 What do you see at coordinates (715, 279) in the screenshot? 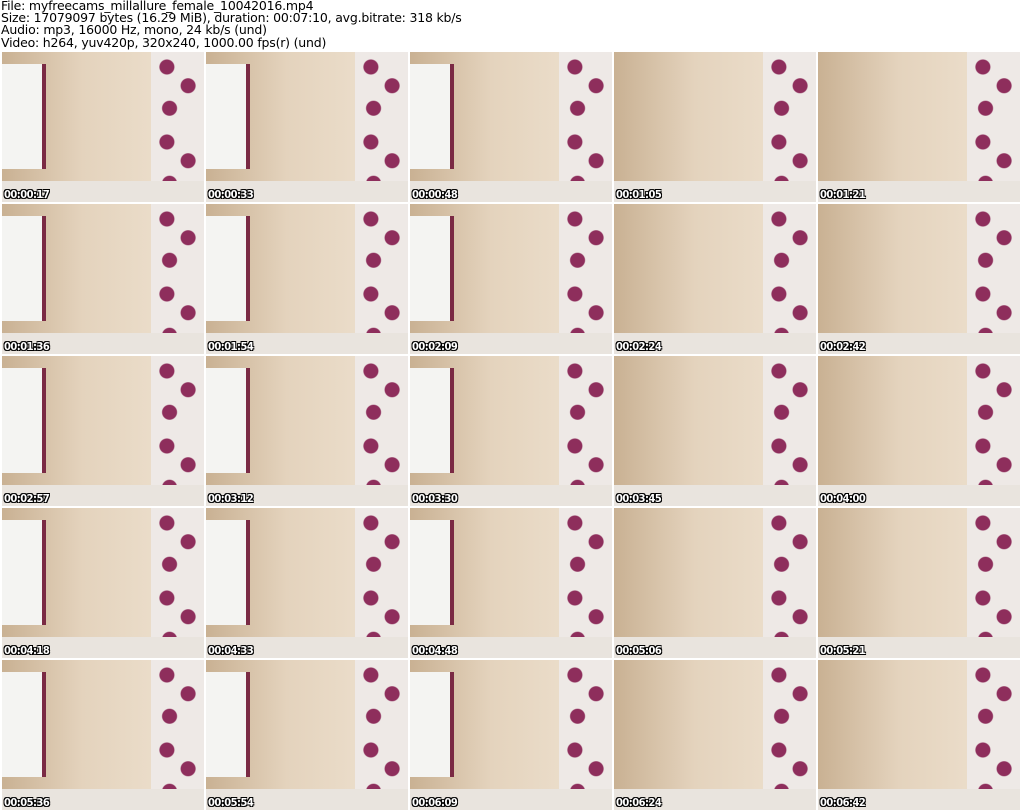
I see `video-thumbnail: 00:02:24` at bounding box center [715, 279].